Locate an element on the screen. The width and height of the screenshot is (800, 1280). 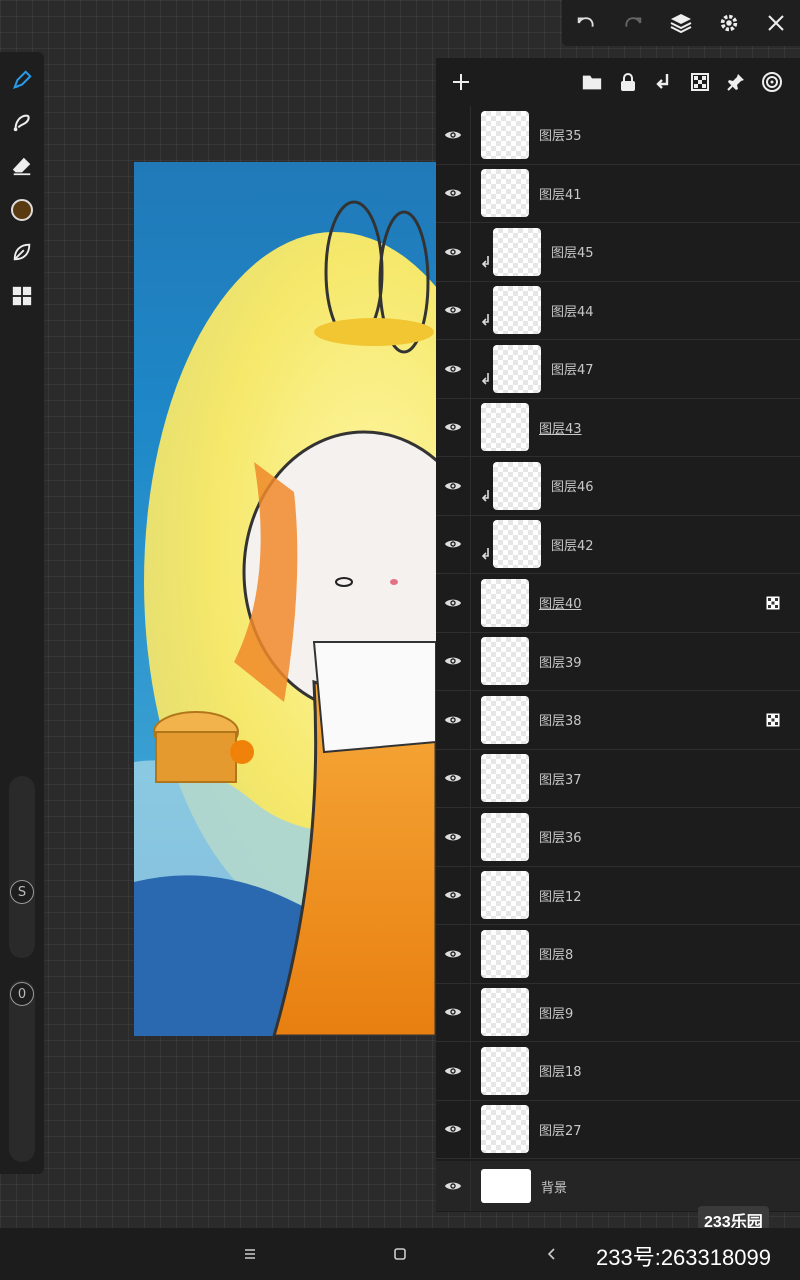
layer-row: 图层27 is located at coordinates (618, 1129).